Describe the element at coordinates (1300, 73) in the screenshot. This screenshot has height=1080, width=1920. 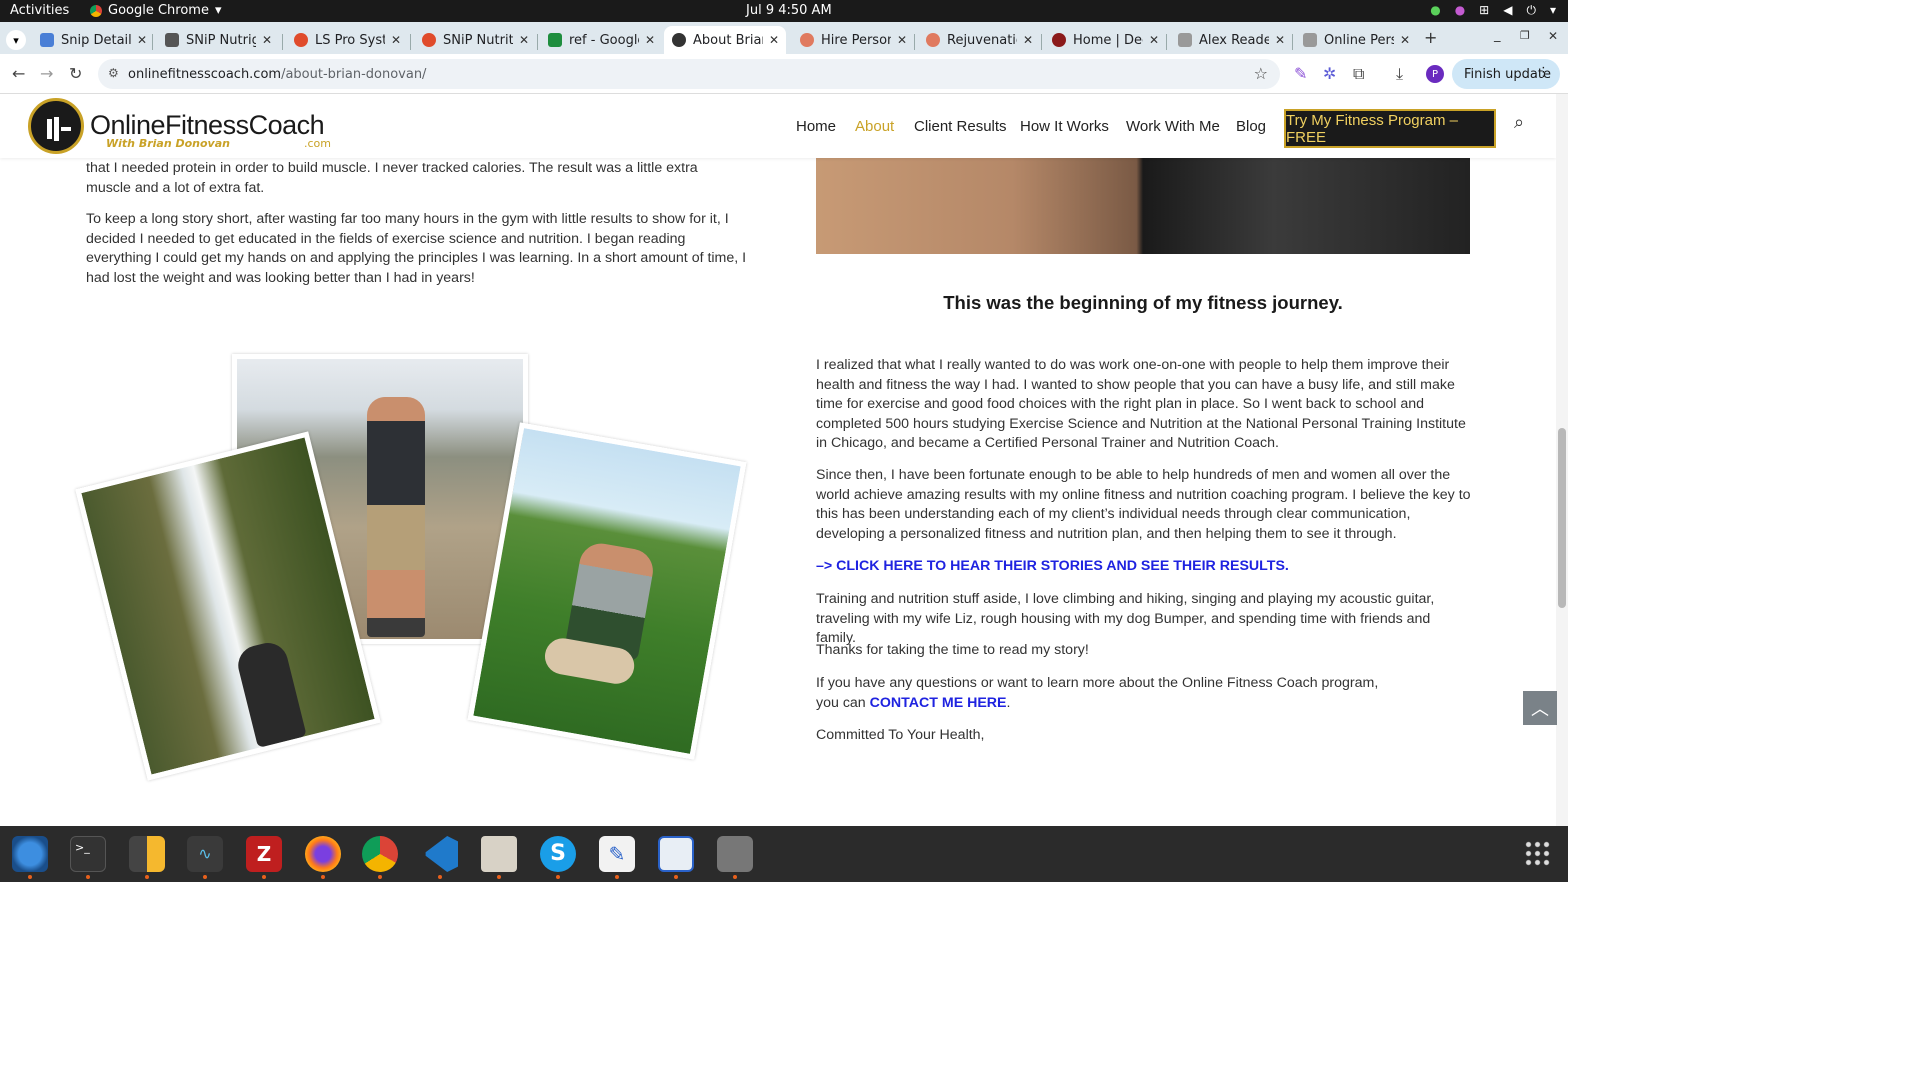
I see `pen-extension-icon: ✎` at that location.